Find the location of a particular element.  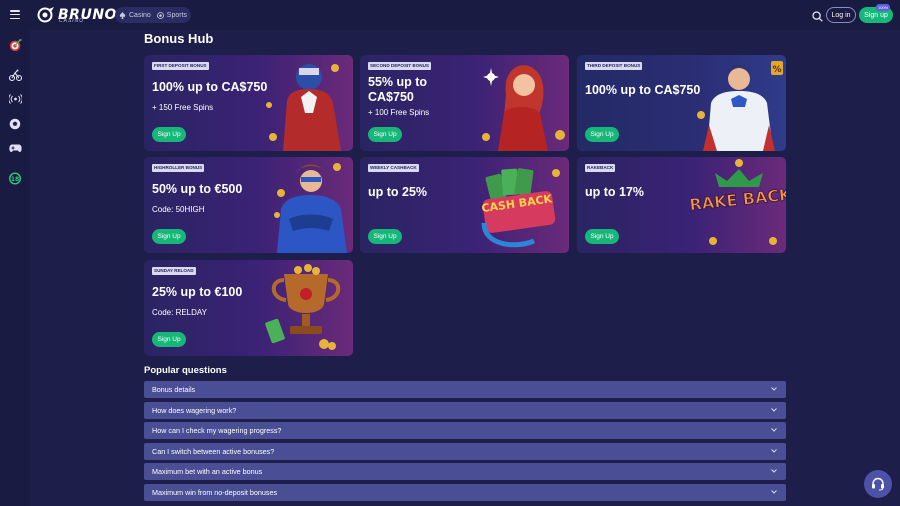

trophy-icon is located at coordinates (303, 307).